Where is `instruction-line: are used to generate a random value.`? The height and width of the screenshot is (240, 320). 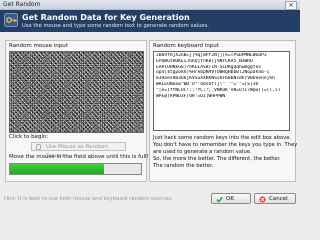
instruction-line: are used to generate a random value. is located at coordinates (202, 152).